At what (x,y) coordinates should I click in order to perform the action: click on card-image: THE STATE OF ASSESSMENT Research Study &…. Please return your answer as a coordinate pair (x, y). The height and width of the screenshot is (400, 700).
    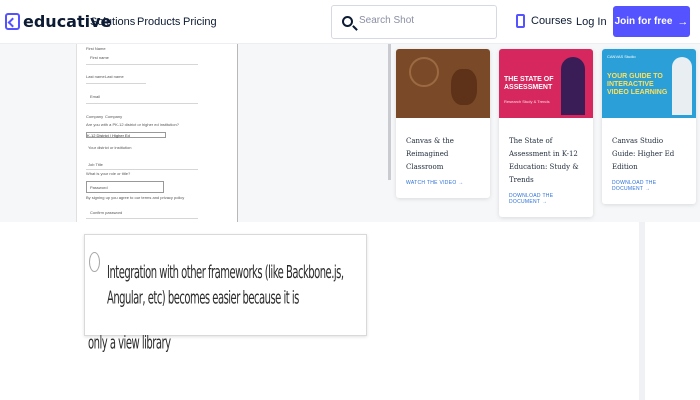
    Looking at the image, I should click on (546, 83).